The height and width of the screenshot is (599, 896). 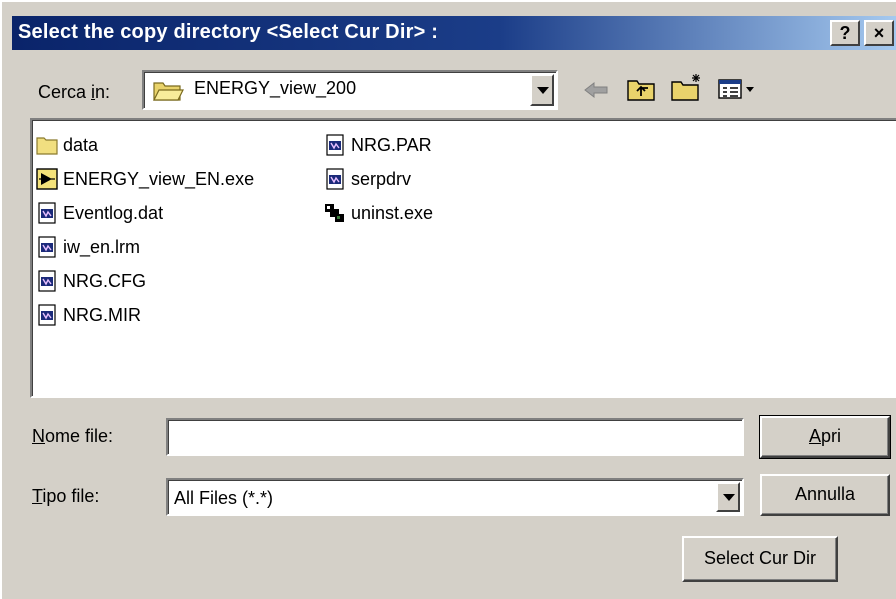 What do you see at coordinates (102, 314) in the screenshot?
I see `file-item-label: NRG.MIR` at bounding box center [102, 314].